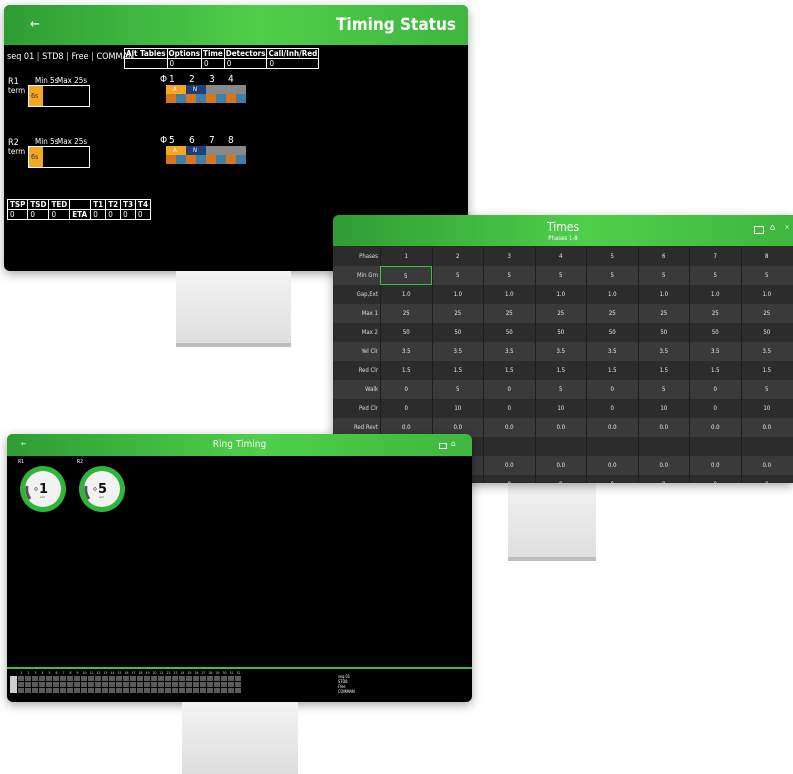 Image resolution: width=793 pixels, height=774 pixels. Describe the element at coordinates (80, 214) in the screenshot. I see `value-eta: ETA` at that location.